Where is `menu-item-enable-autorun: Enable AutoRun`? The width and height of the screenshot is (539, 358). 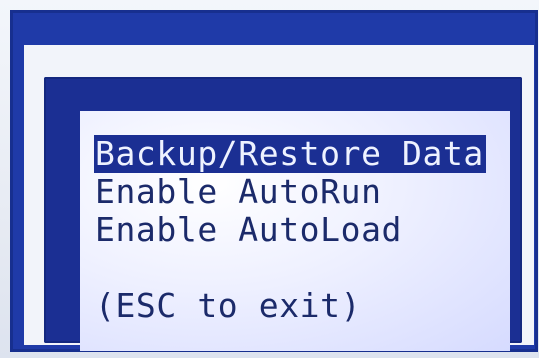 menu-item-enable-autorun: Enable AutoRun is located at coordinates (239, 192).